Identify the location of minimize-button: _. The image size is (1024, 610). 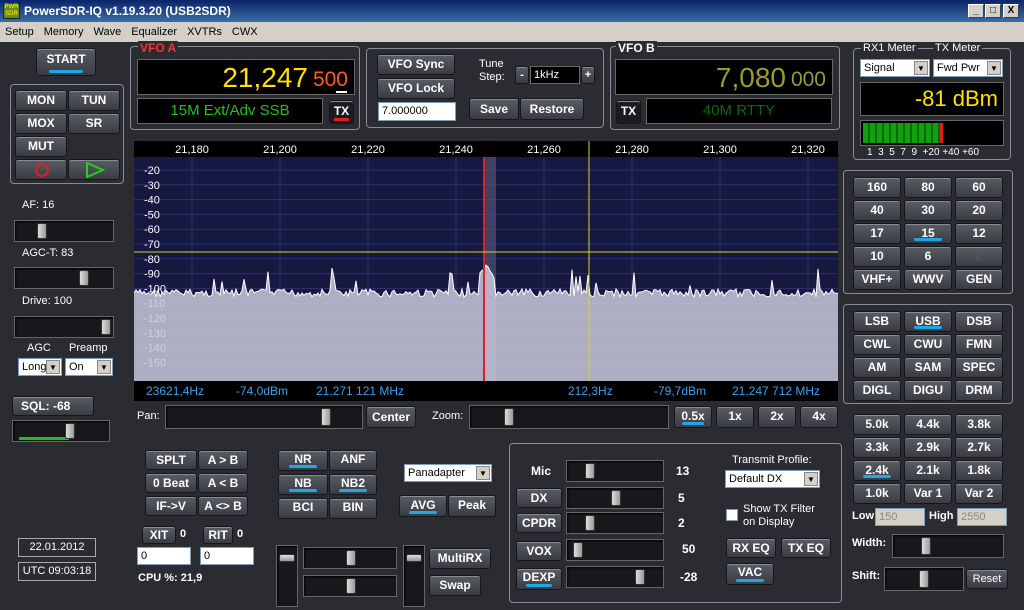
(976, 11).